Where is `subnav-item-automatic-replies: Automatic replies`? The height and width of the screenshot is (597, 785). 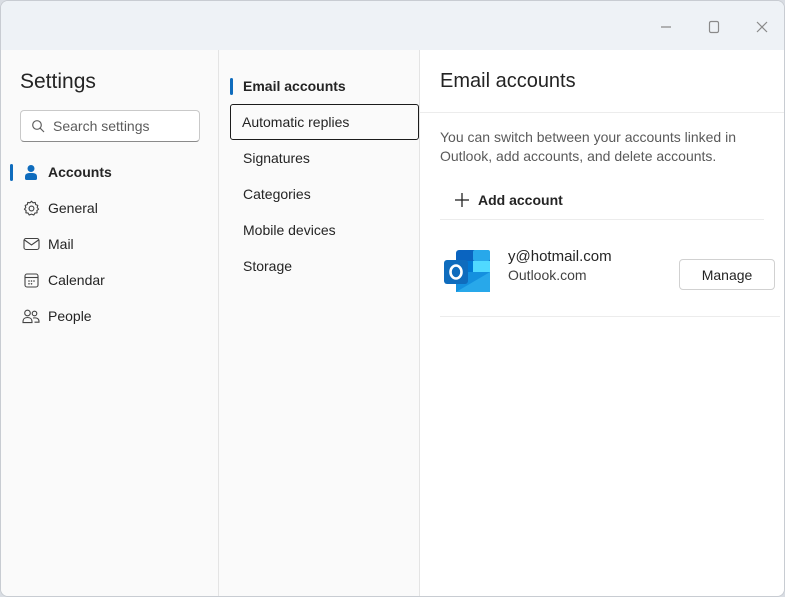 subnav-item-automatic-replies: Automatic replies is located at coordinates (324, 122).